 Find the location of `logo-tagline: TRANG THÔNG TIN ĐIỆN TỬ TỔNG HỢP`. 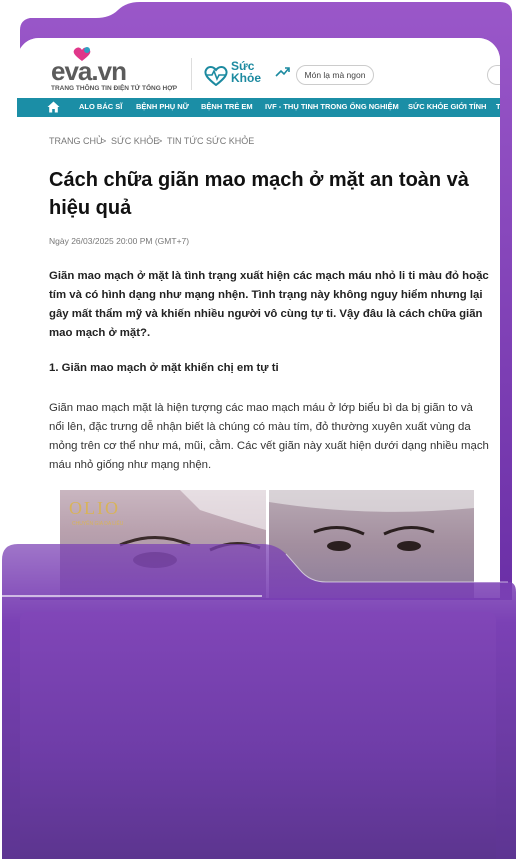

logo-tagline: TRANG THÔNG TIN ĐIỆN TỬ TỔNG HỢP is located at coordinates (114, 88).